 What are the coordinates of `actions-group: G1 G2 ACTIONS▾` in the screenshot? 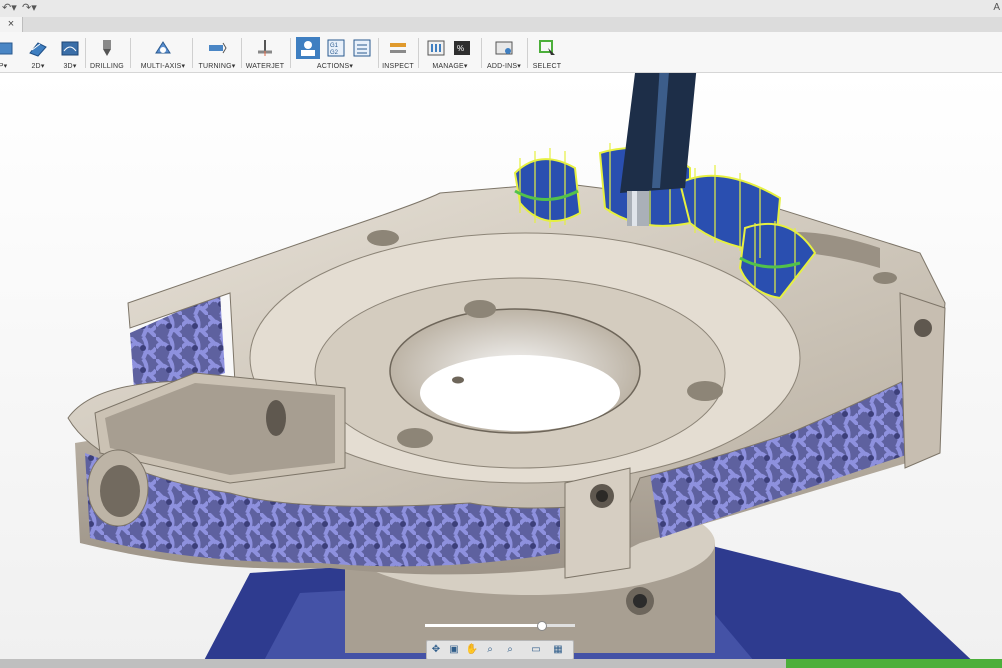 It's located at (335, 53).